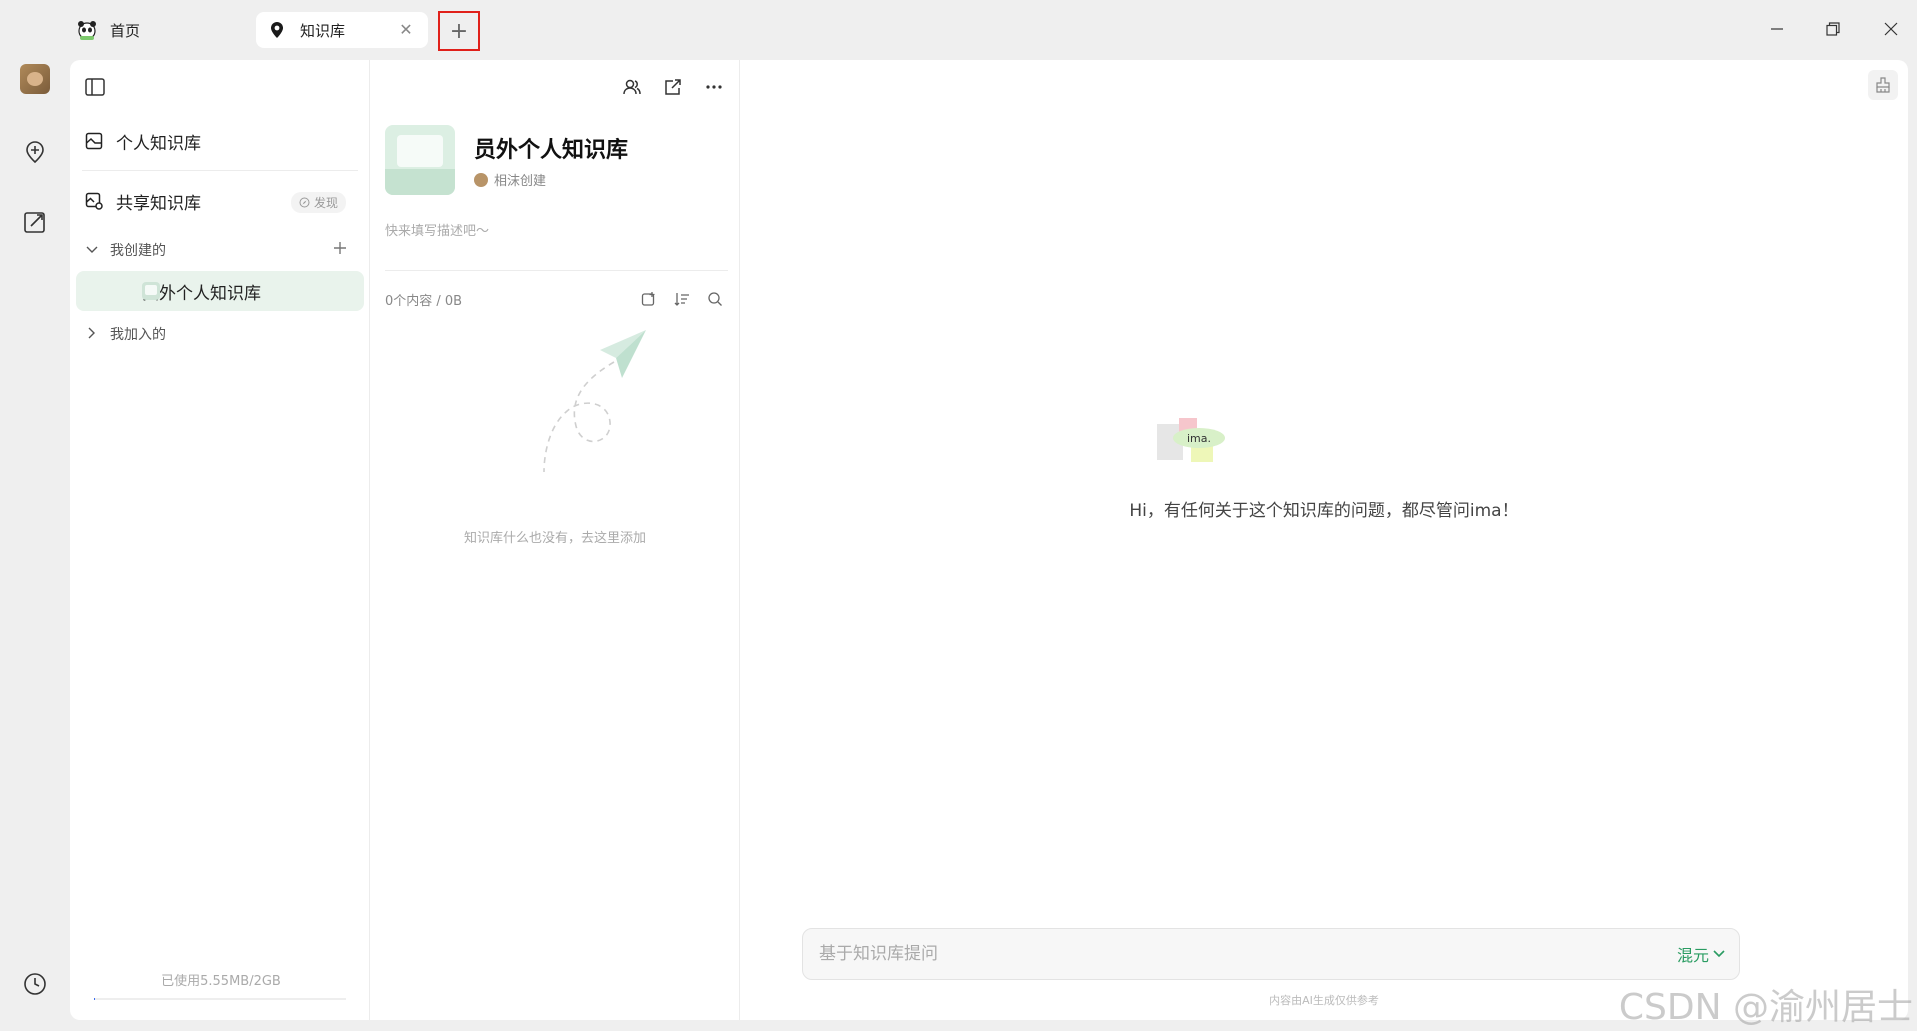 This screenshot has width=1917, height=1031. What do you see at coordinates (35, 222) in the screenshot?
I see `note-edit-icon` at bounding box center [35, 222].